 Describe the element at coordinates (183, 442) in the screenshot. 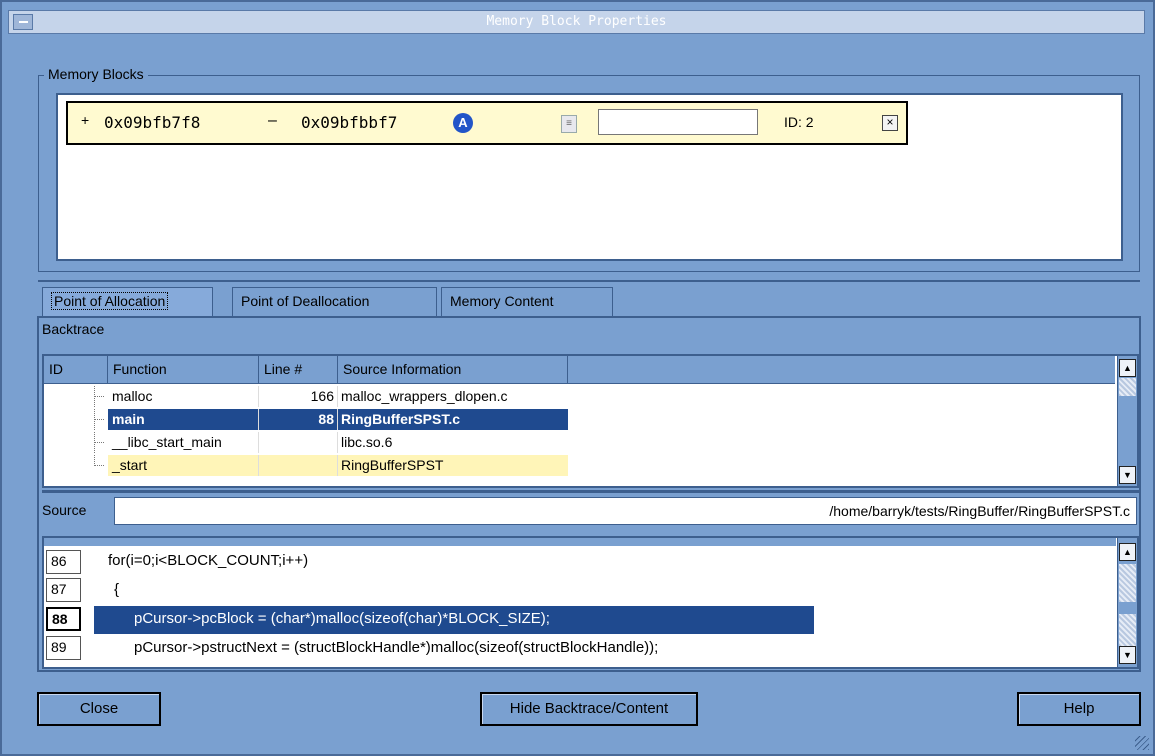

I see `row-function: __libc_start_main` at that location.